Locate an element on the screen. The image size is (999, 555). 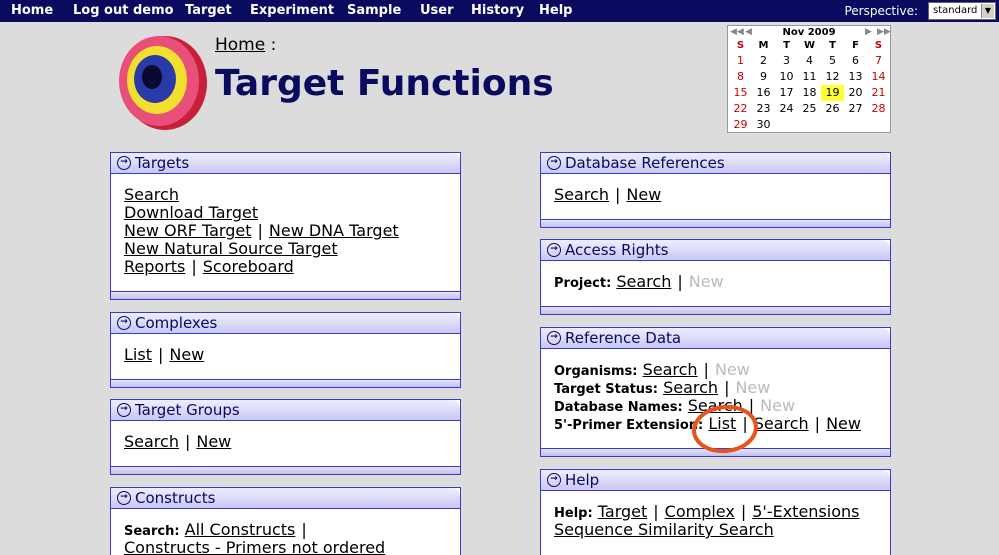
nav-experiment: Experiment is located at coordinates (292, 10).